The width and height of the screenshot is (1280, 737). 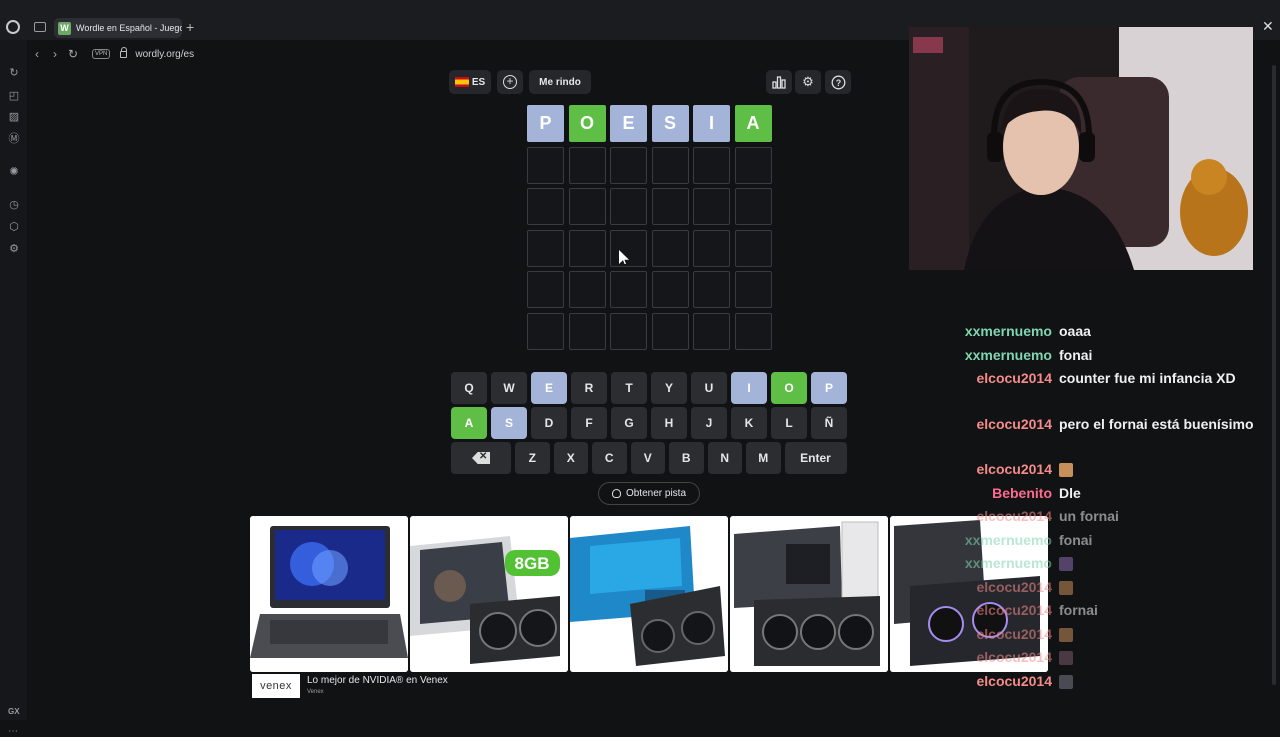 I want to click on sidebar-music-icon: ▨, so click(x=14, y=117).